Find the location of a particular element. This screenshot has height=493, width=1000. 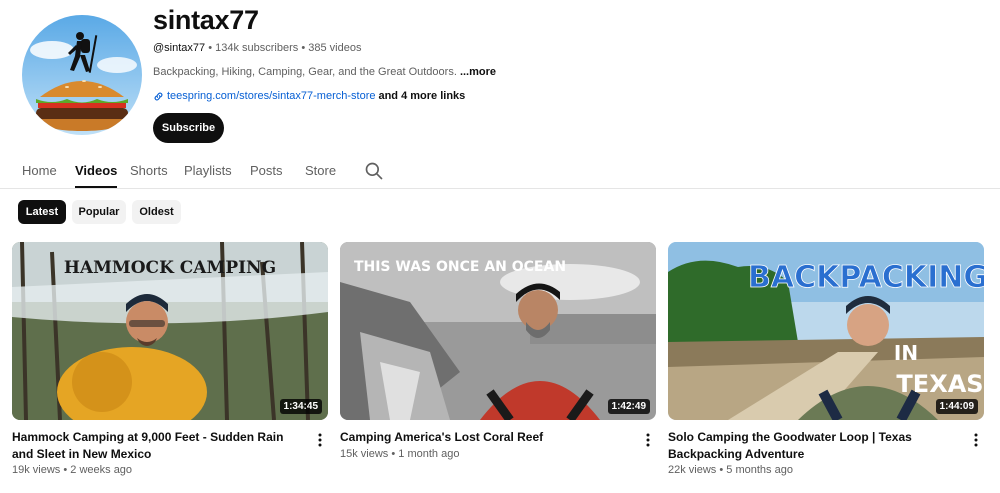

chip-popular: Popular is located at coordinates (99, 212).